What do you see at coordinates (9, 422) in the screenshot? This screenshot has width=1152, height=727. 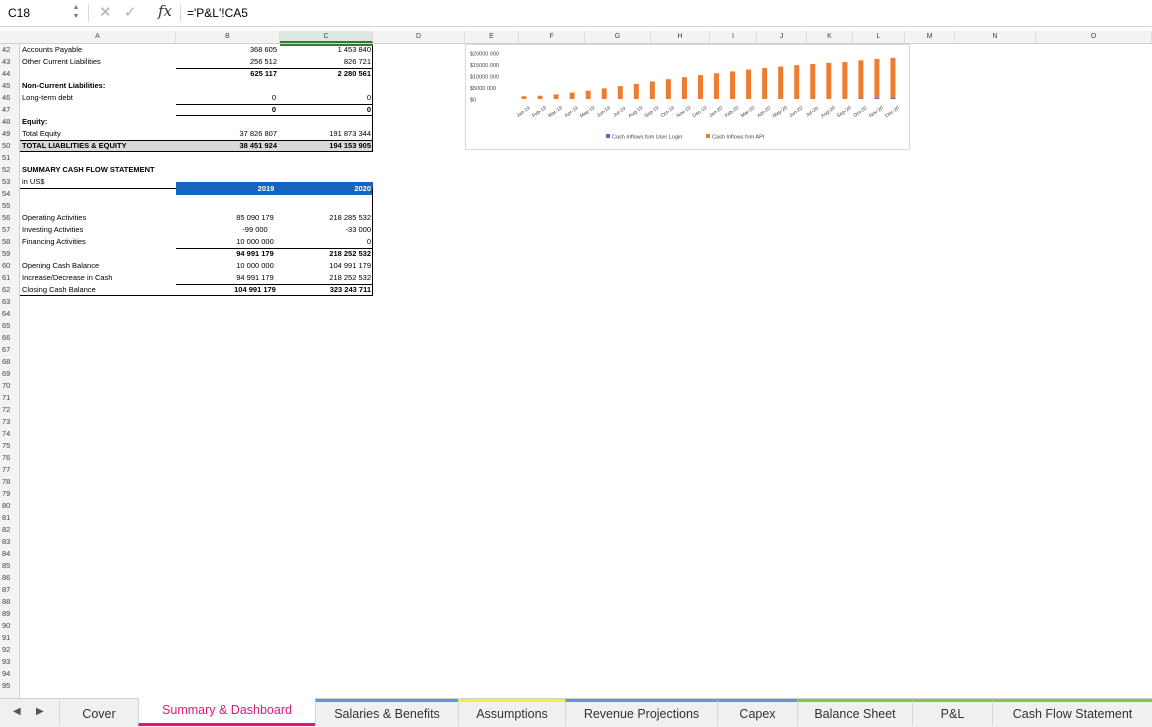 I see `row-header-73: 73` at bounding box center [9, 422].